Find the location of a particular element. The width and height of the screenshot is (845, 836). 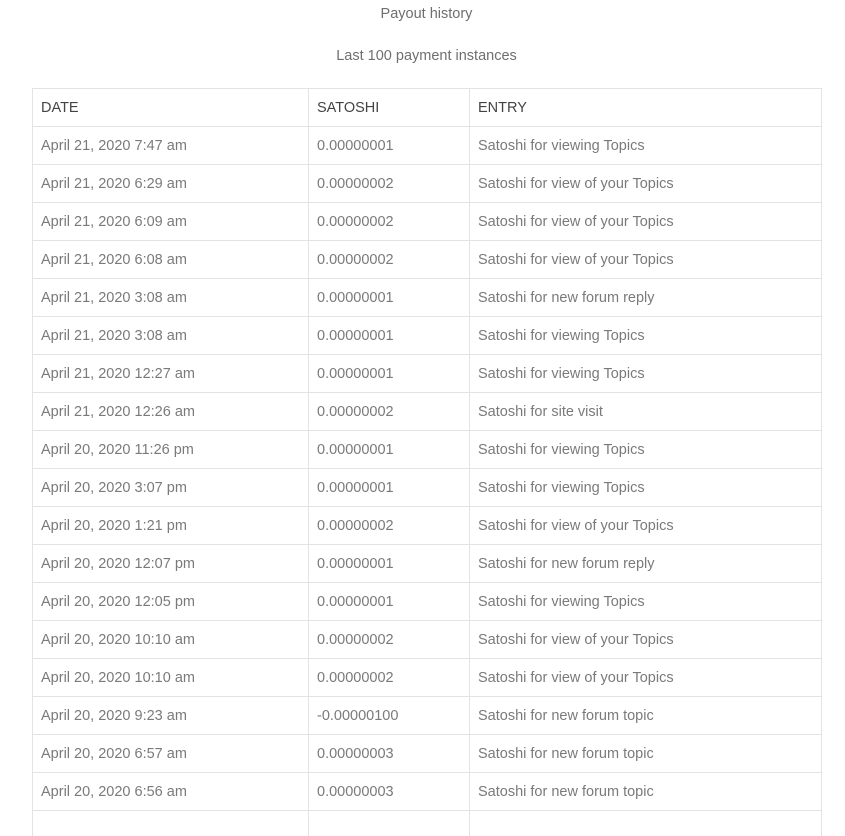

cell-date: April 20, 2020 1:21 pm is located at coordinates (170, 525).